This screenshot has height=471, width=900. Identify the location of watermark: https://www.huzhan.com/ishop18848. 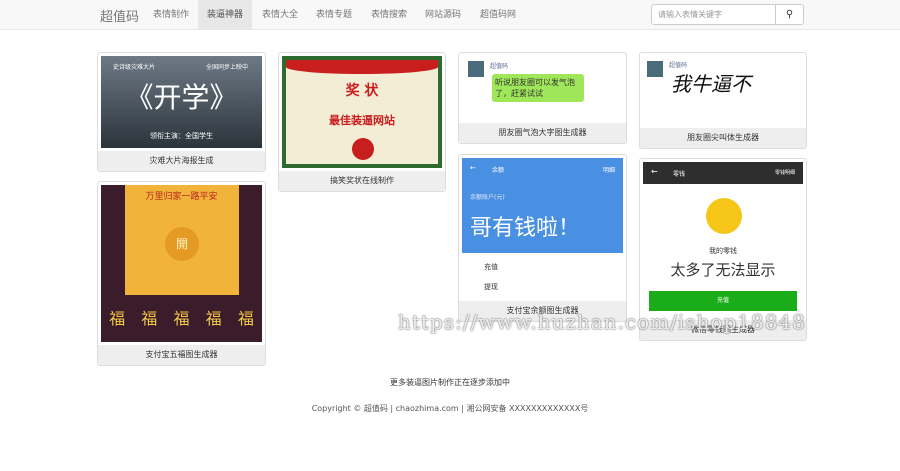
(602, 322).